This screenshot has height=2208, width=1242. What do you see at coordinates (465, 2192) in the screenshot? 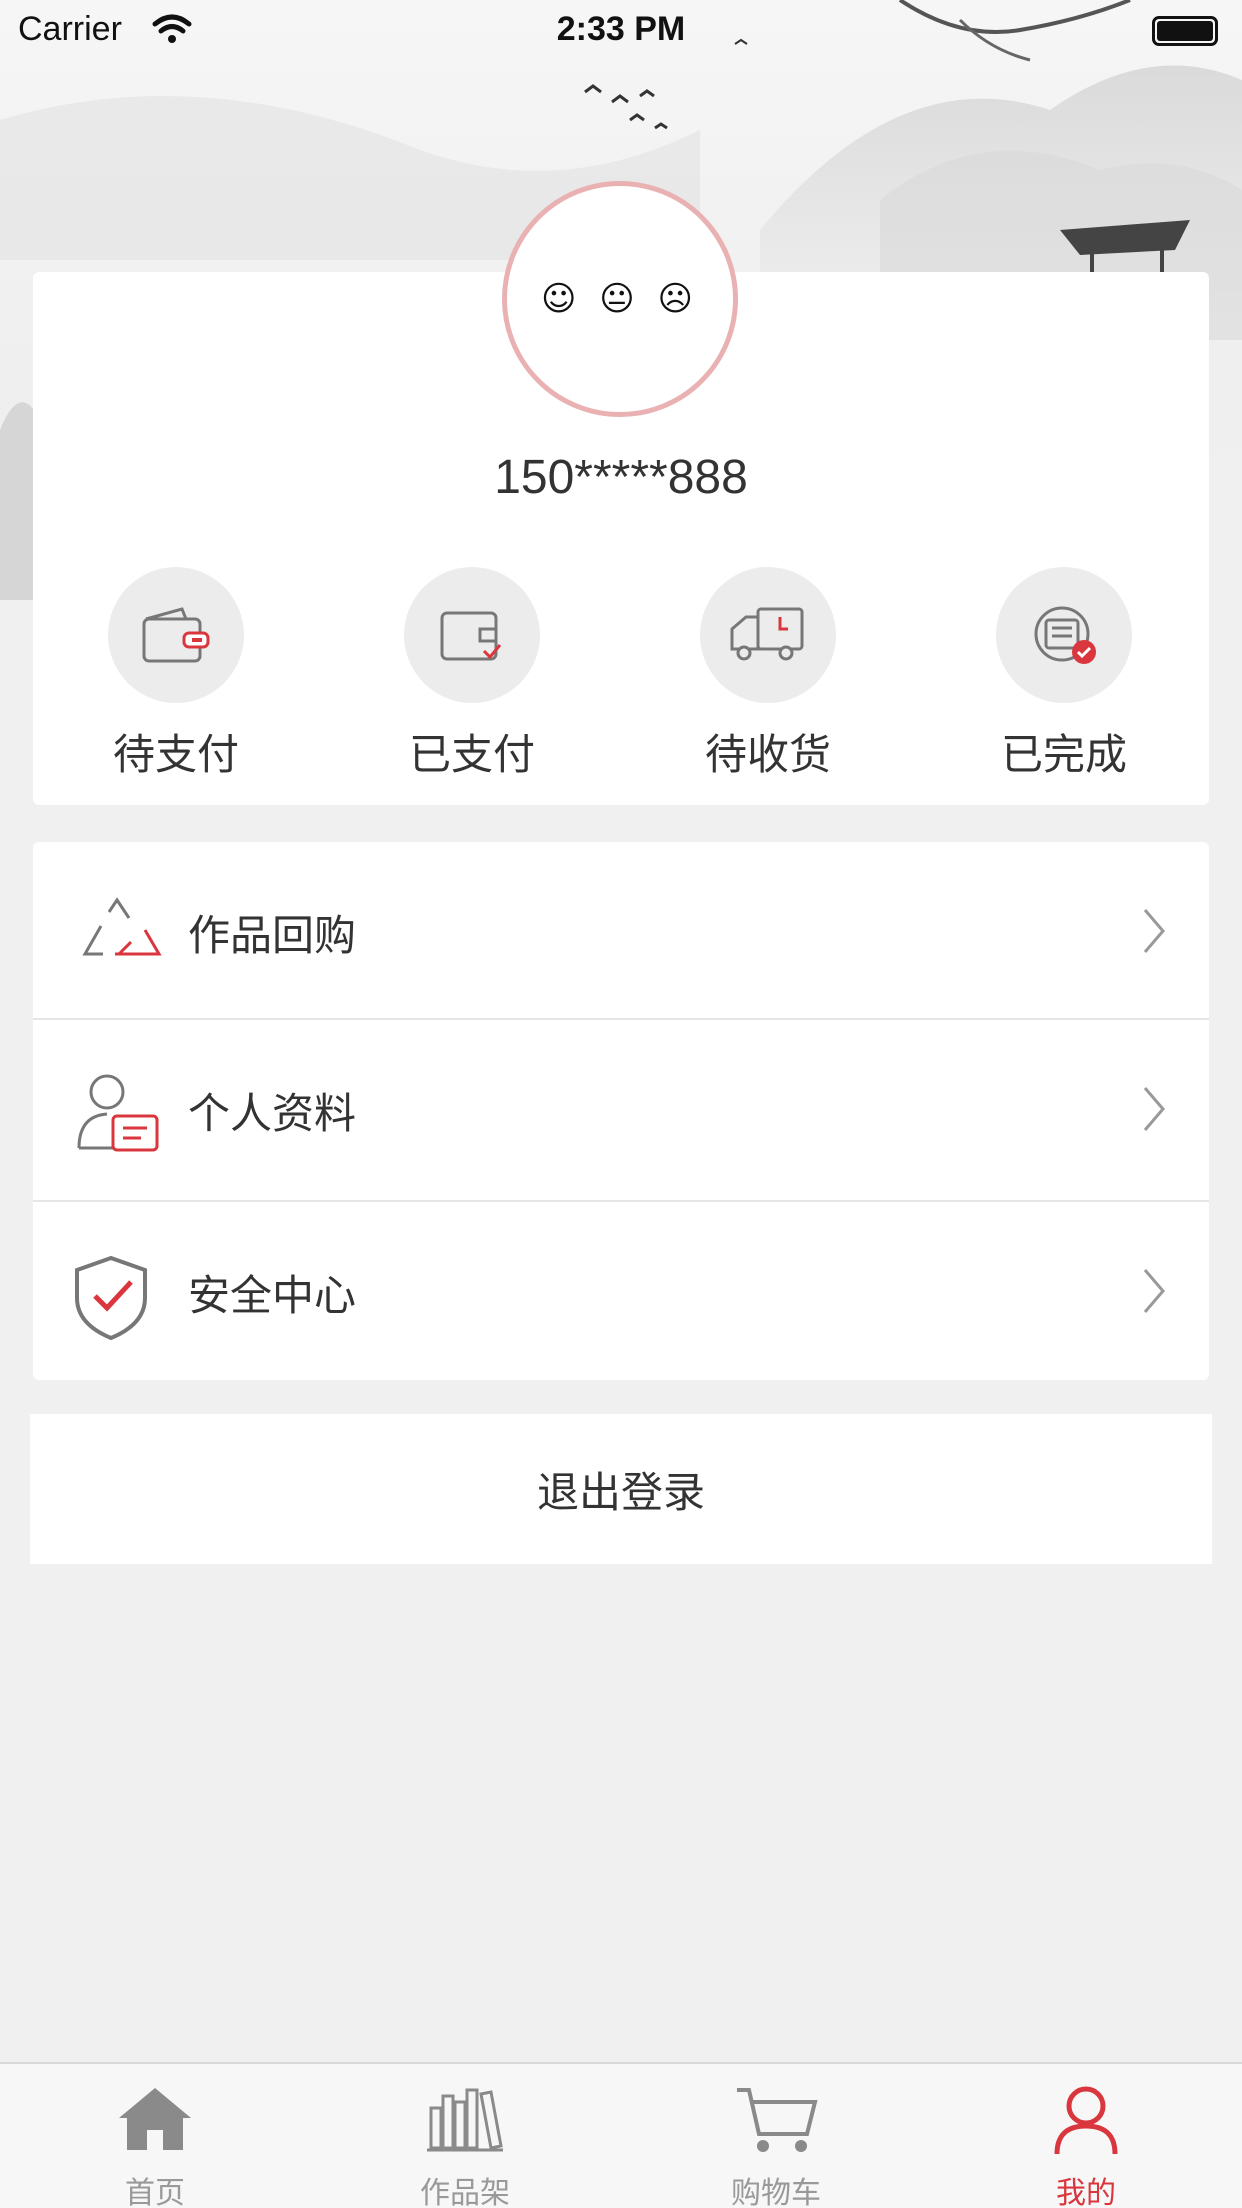
I see `tab-label: 作品架` at bounding box center [465, 2192].